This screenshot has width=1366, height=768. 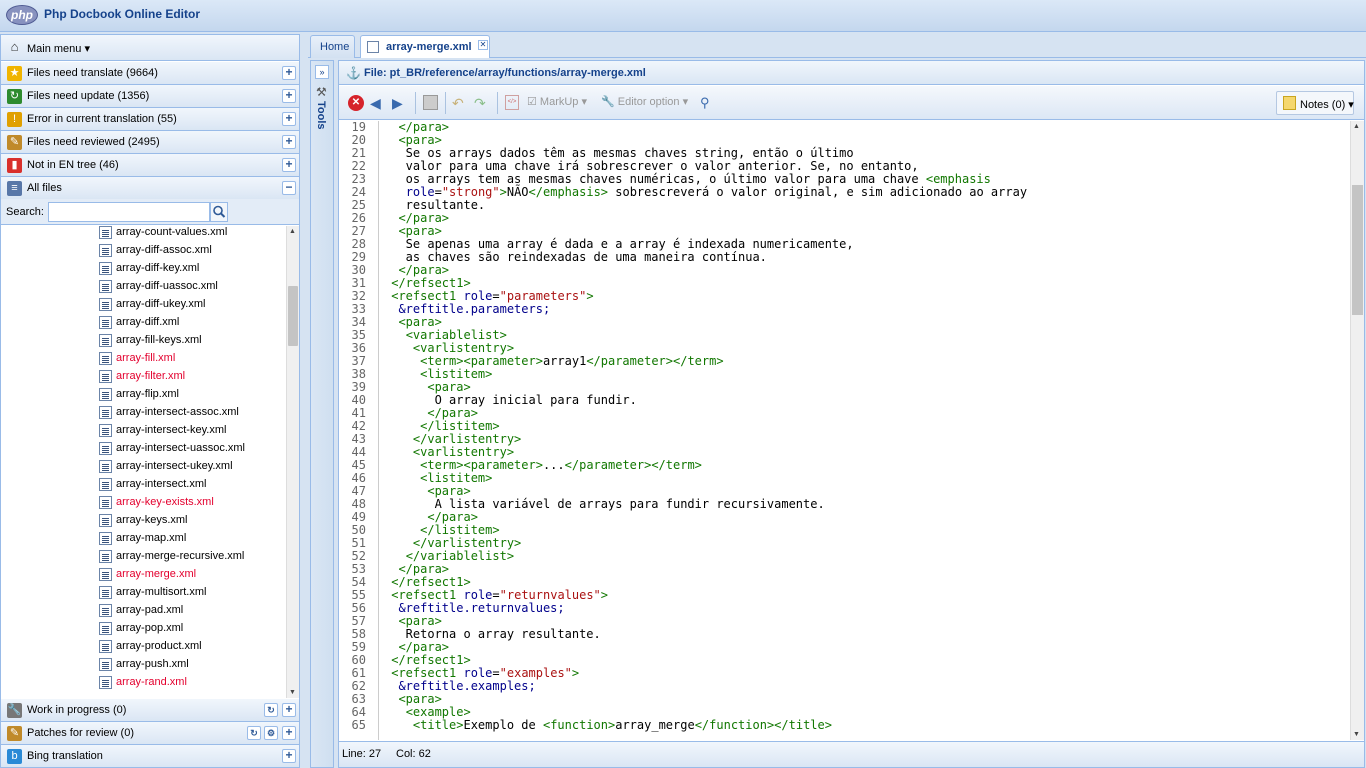 What do you see at coordinates (332, 46) in the screenshot?
I see `tab-home: Home` at bounding box center [332, 46].